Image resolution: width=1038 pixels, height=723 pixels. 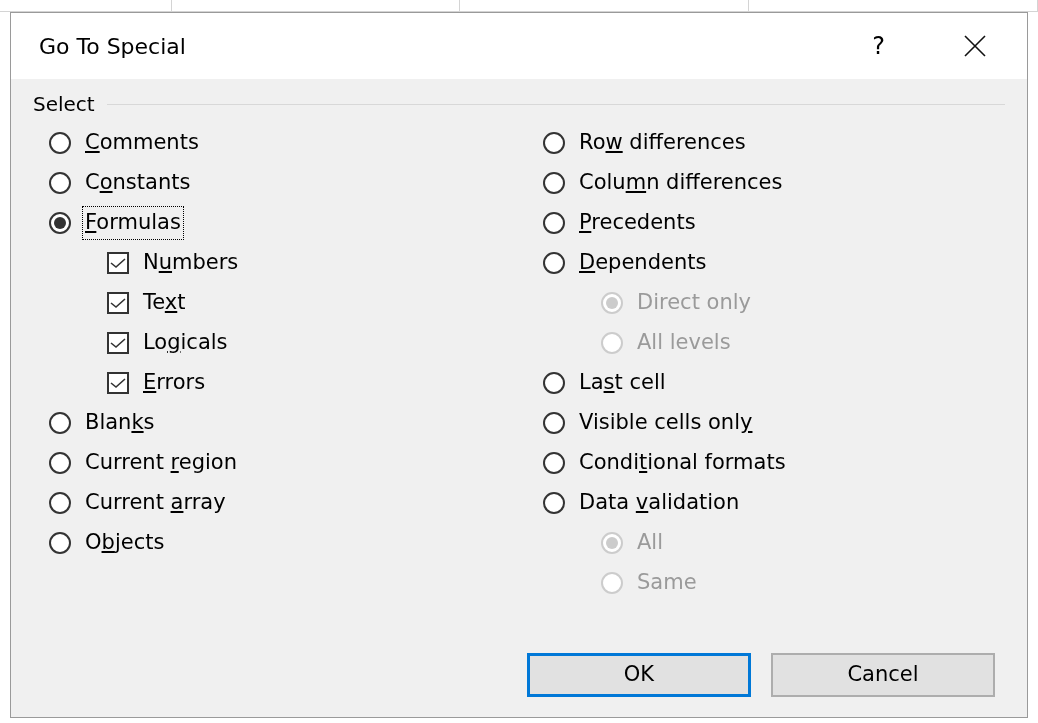 I want to click on option-label: Logicals, so click(x=185, y=343).